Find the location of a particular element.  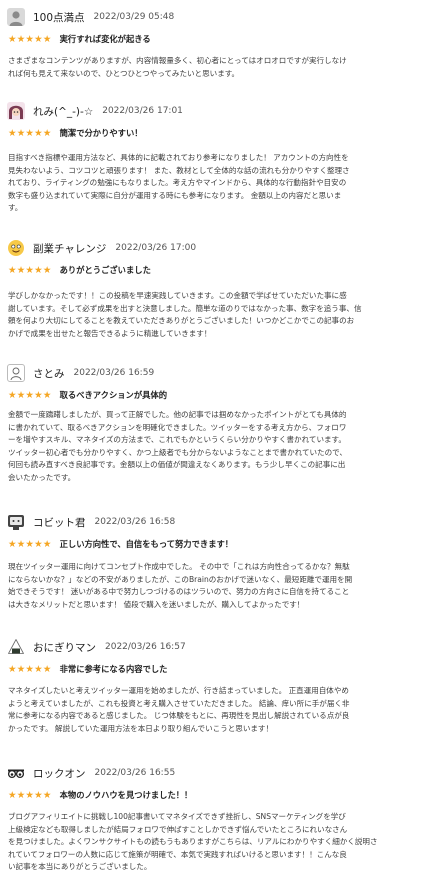

review-title: 非常に参考になる内容でした is located at coordinates (113, 669).